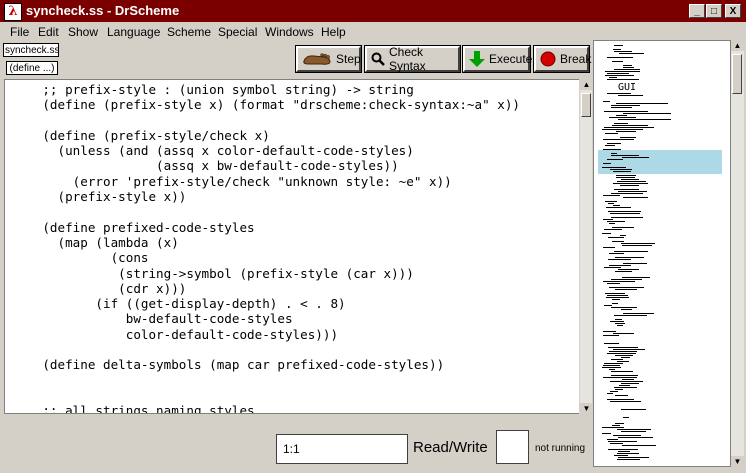  I want to click on stop-icon, so click(548, 59).